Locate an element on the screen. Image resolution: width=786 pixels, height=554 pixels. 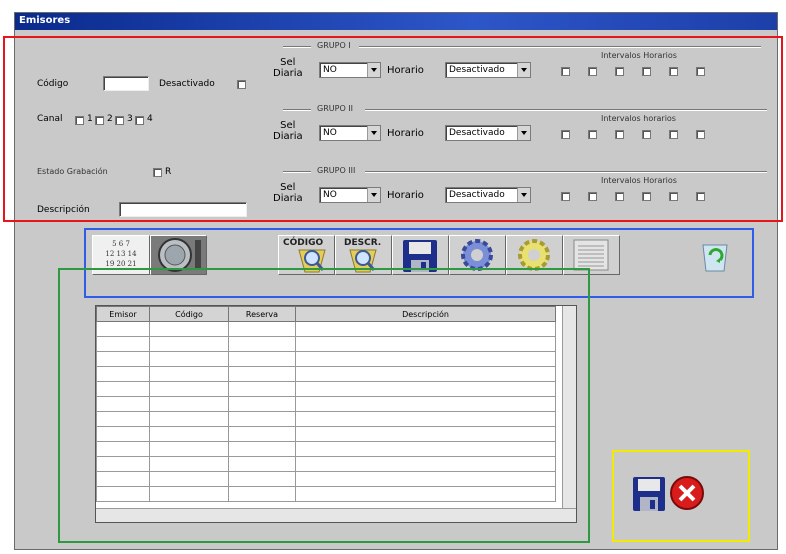
codigo-input is located at coordinates (126, 83).